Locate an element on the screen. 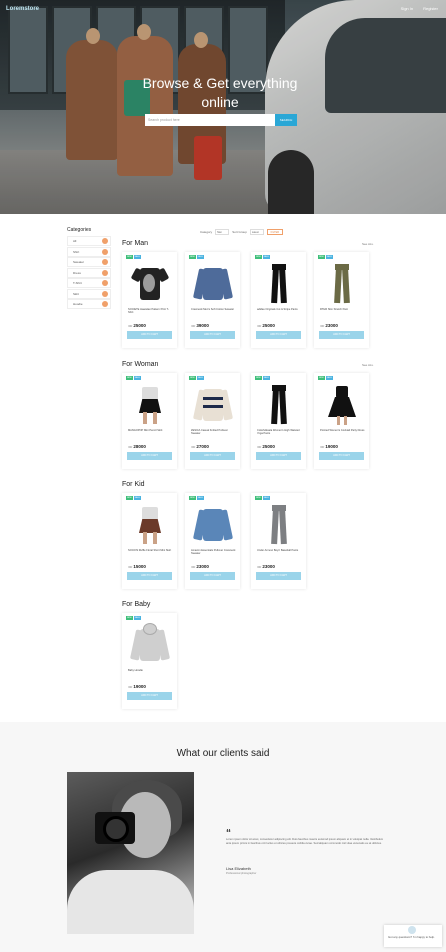  product-price: IDR19000 is located at coordinates (137, 686).